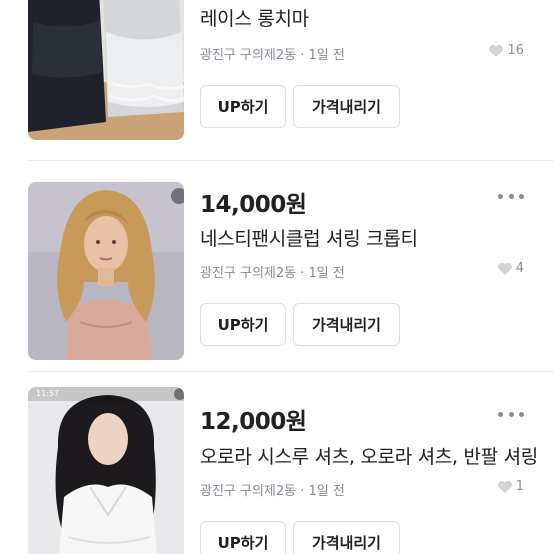 The height and width of the screenshot is (554, 554). I want to click on item-title: 네스티팬시클럽 셔링 크롭티, so click(309, 237).